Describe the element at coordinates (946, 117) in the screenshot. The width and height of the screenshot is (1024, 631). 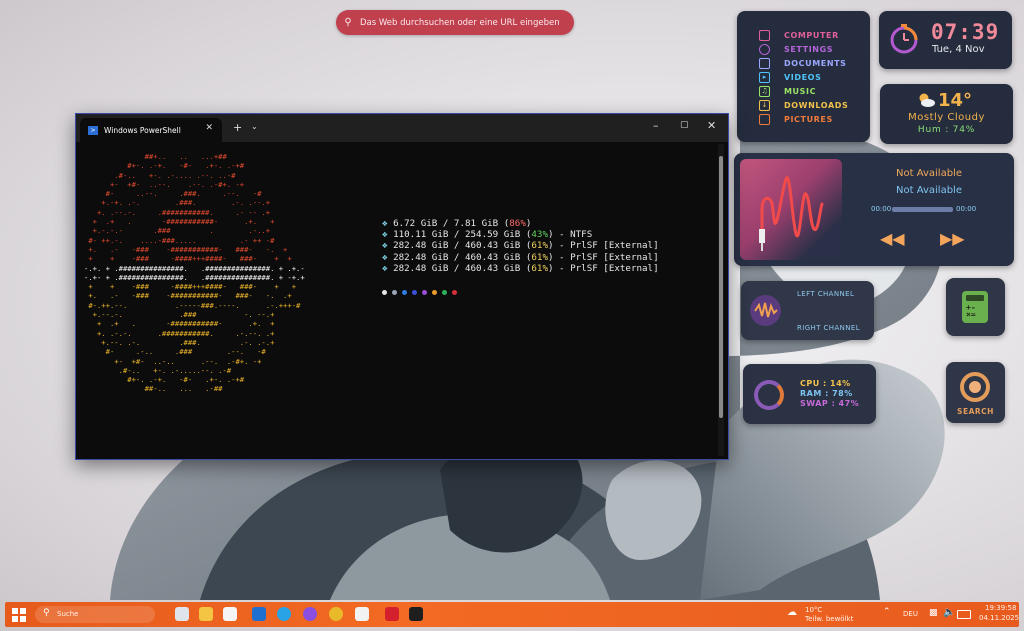
I see `weather-condition: Mostly Cloudy` at that location.